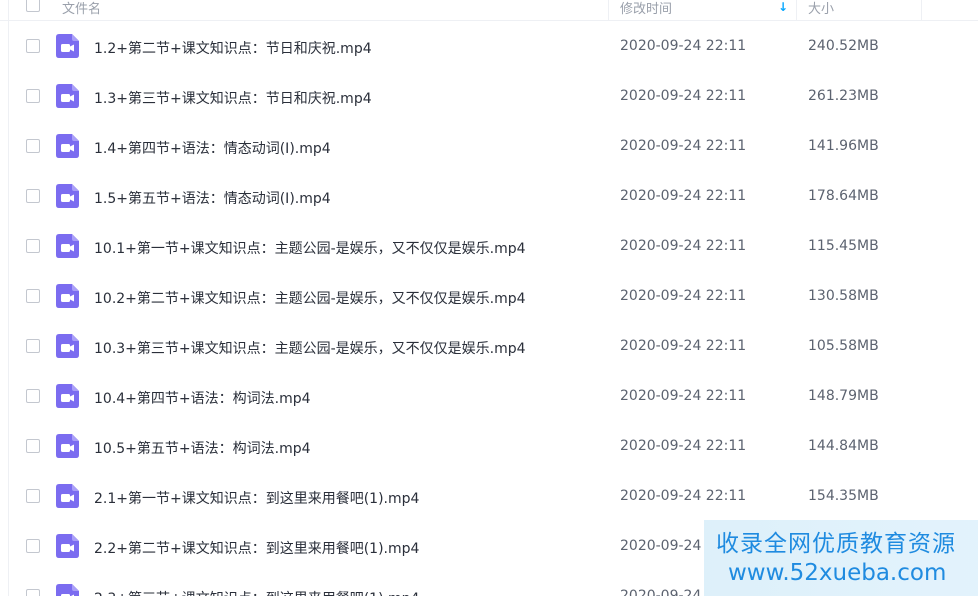  What do you see at coordinates (837, 573) in the screenshot?
I see `watermark-url: www.52xueba.com` at bounding box center [837, 573].